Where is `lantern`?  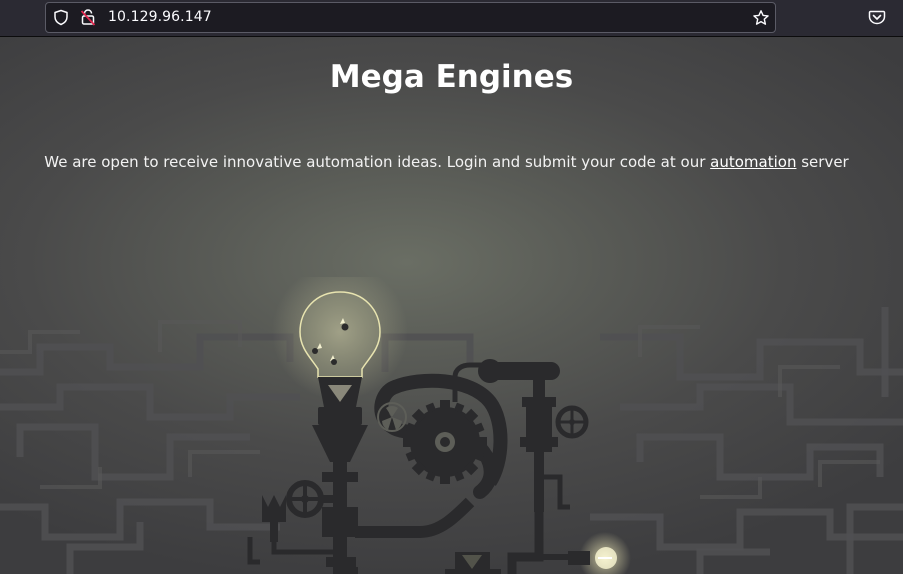 lantern is located at coordinates (473, 563).